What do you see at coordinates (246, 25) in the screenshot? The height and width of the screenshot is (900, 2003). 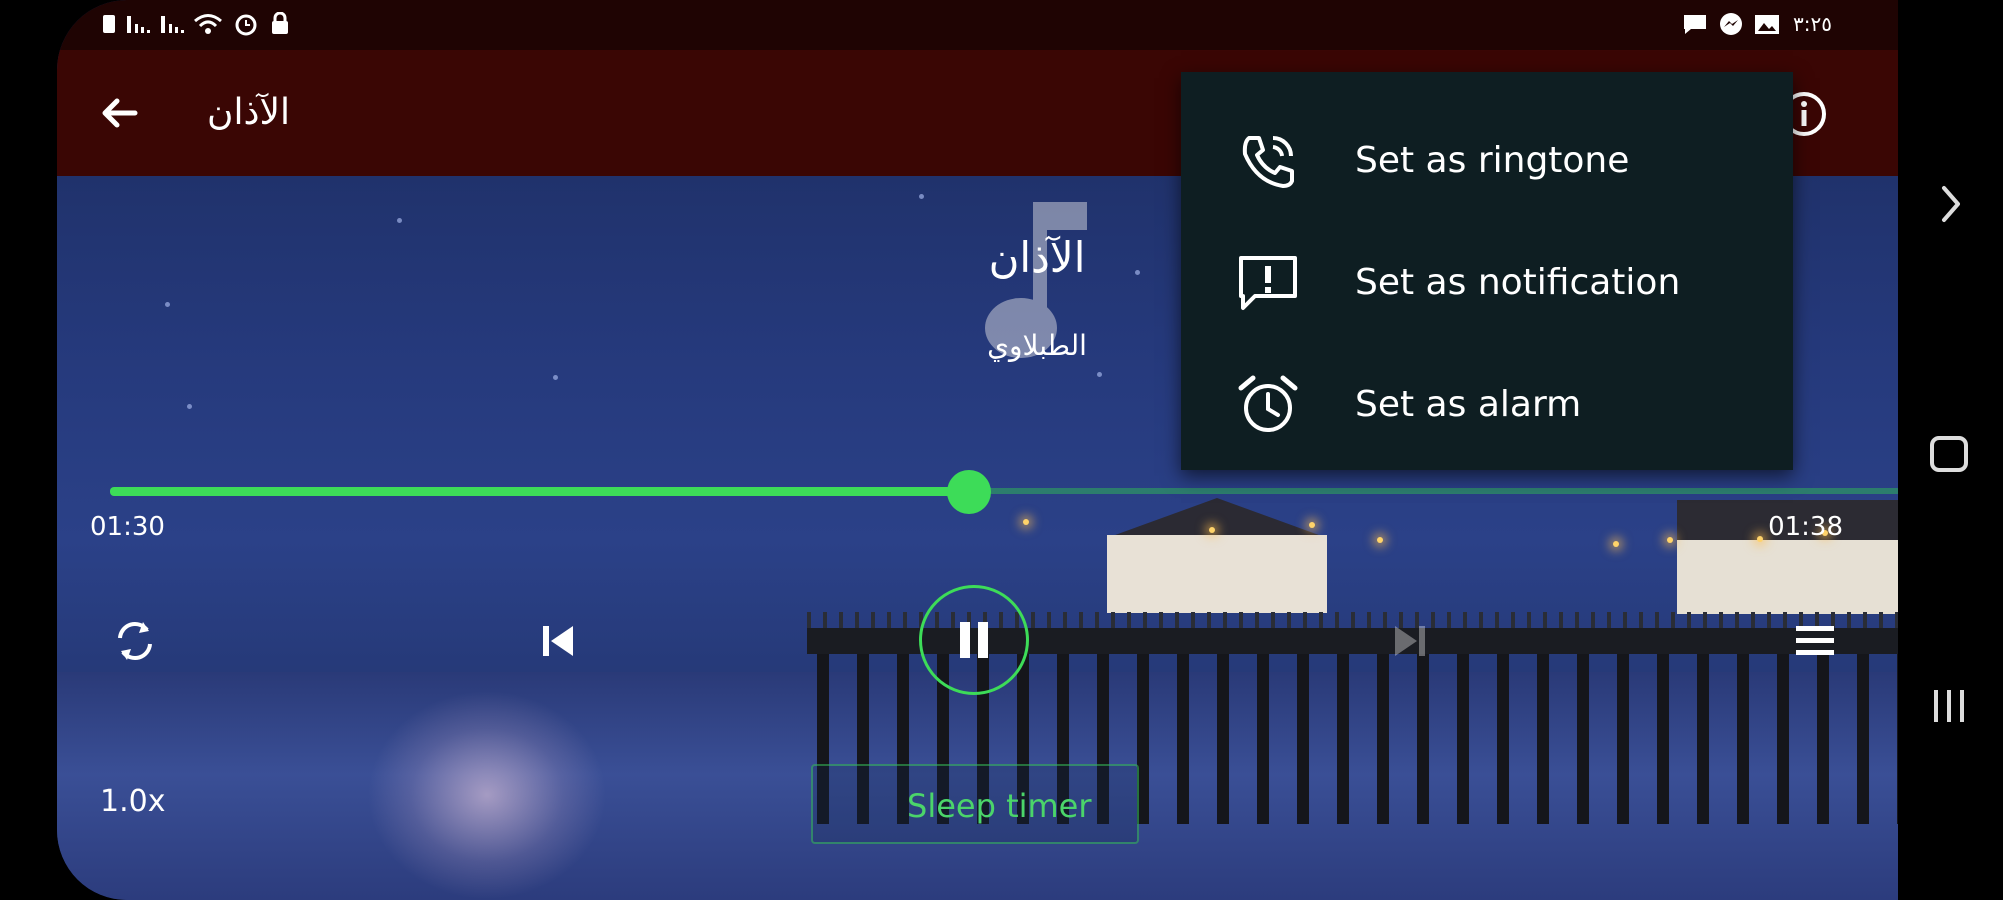 I see `alarm-icon` at bounding box center [246, 25].